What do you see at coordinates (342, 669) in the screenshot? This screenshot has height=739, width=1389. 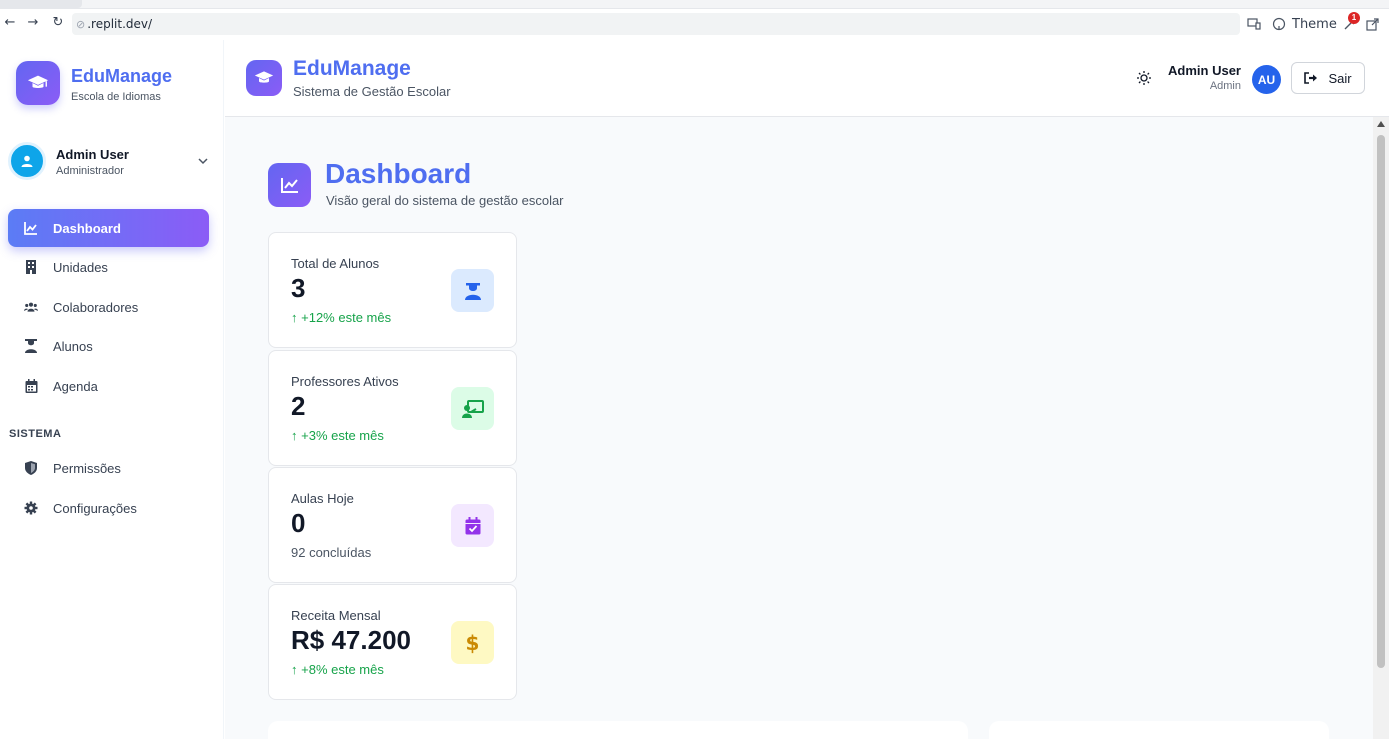 I see `stat-trend-text: +8% este mês` at bounding box center [342, 669].